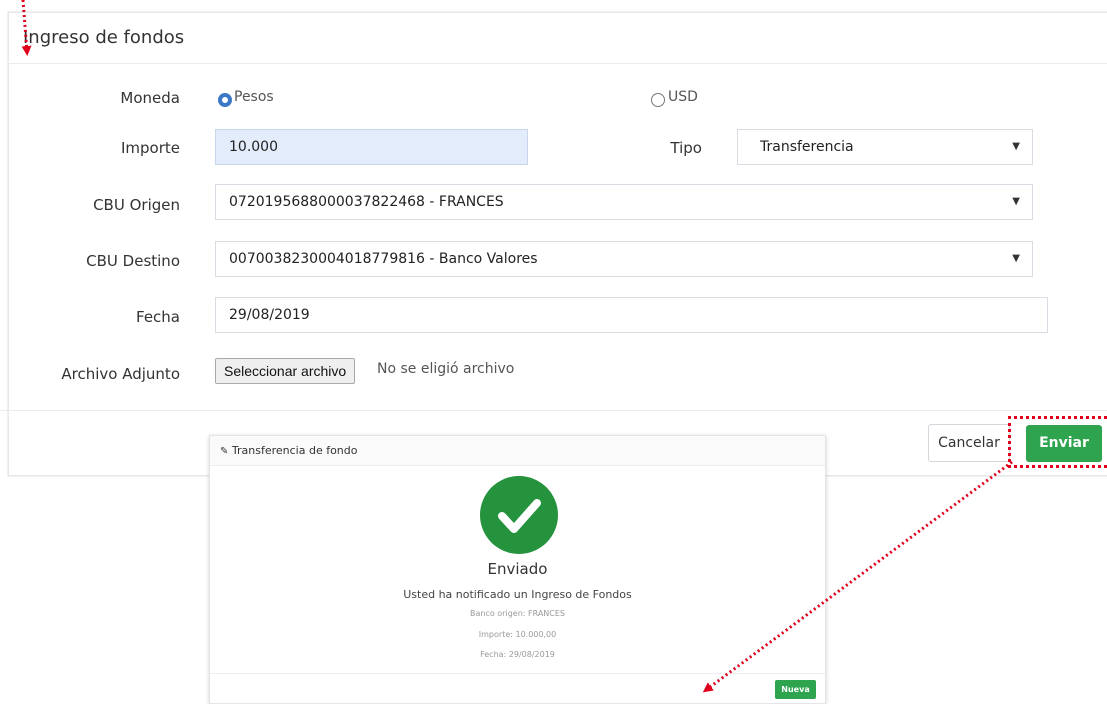 This screenshot has height=704, width=1107. What do you see at coordinates (446, 369) in the screenshot?
I see `file-status: No se eligió archivo` at bounding box center [446, 369].